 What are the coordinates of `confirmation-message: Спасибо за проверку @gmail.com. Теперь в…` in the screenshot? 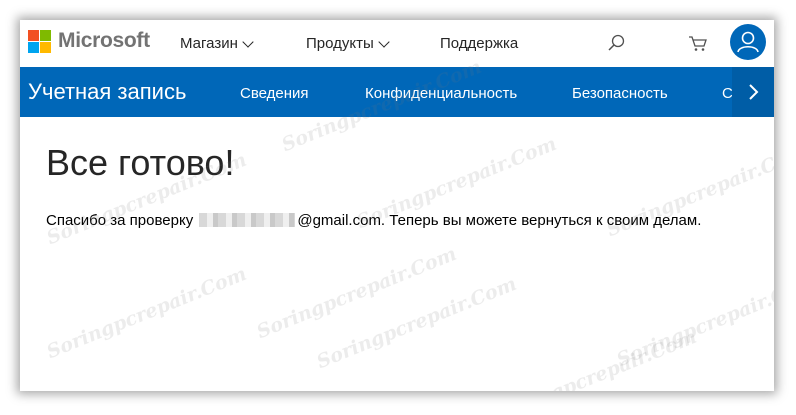 It's located at (373, 220).